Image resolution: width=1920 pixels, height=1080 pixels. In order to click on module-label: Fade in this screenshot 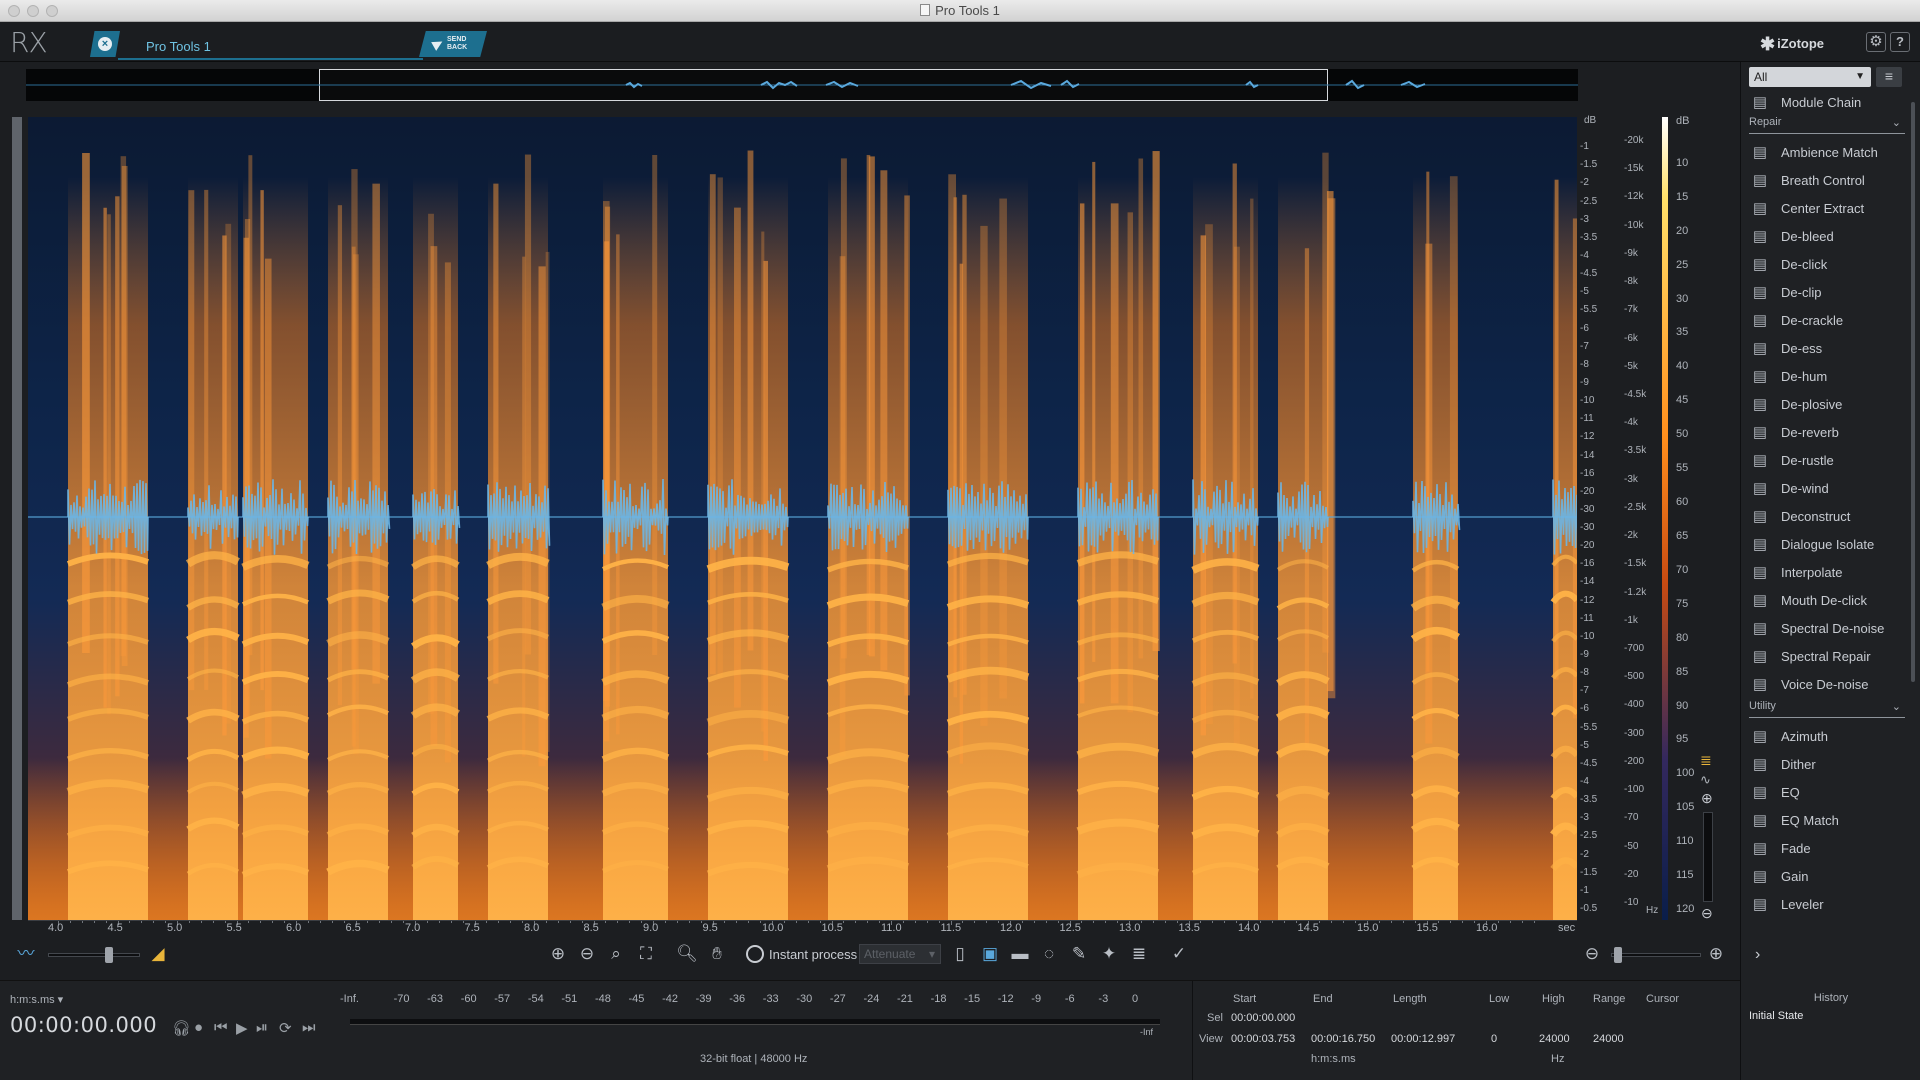, I will do `click(1796, 848)`.